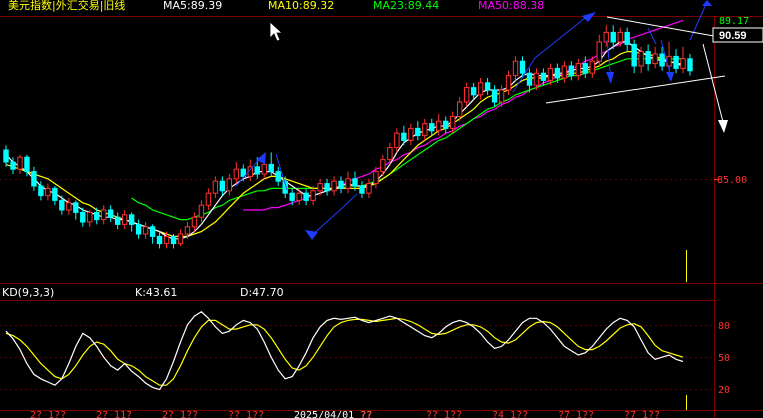  Describe the element at coordinates (406, 6) in the screenshot. I see `ma23-label: MA23:89.44` at that location.